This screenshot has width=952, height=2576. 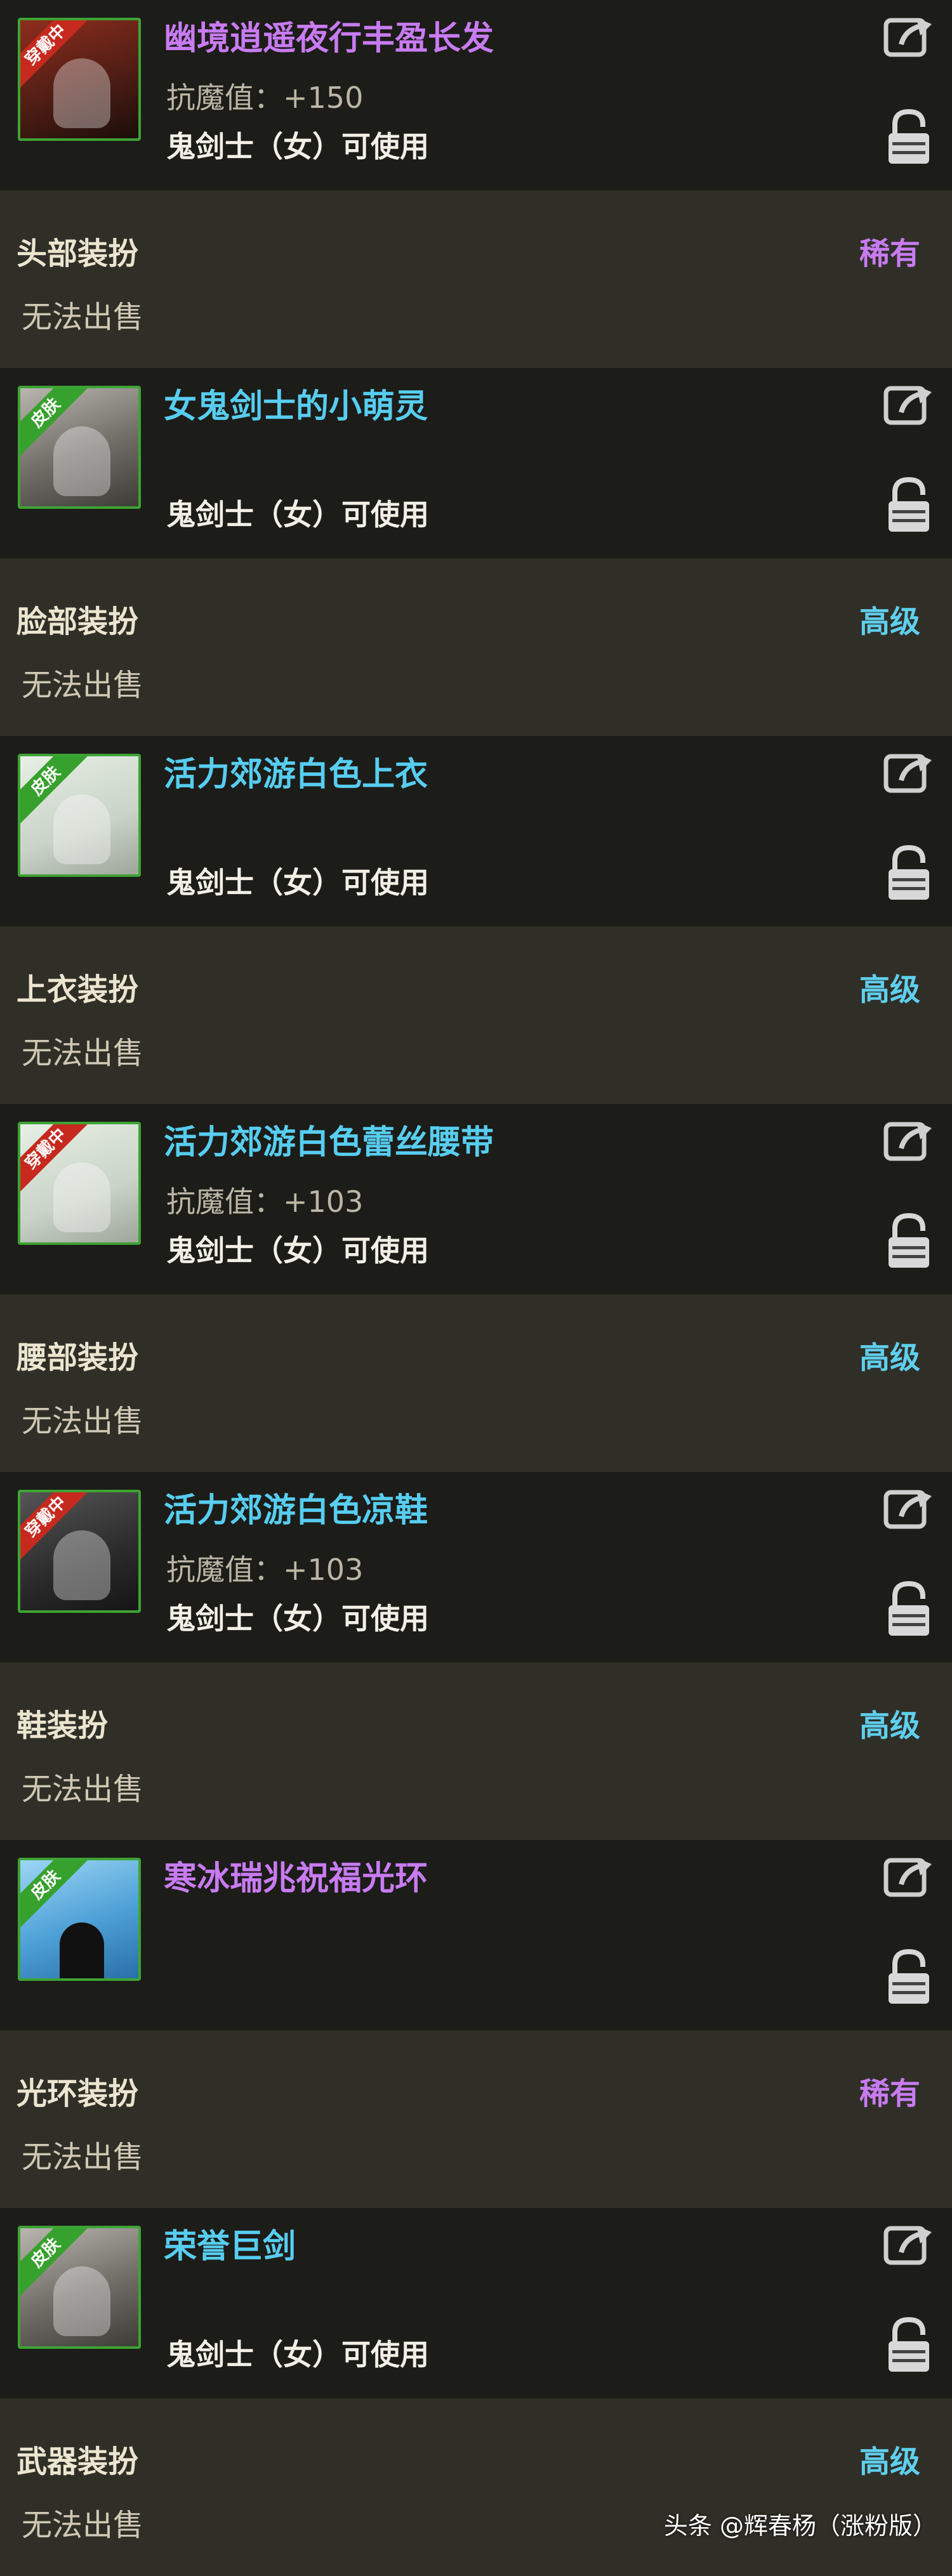 What do you see at coordinates (476, 463) in the screenshot?
I see `item-header: 皮肤 女鬼剑士的小萌灵 鬼剑士（女）可使用` at bounding box center [476, 463].